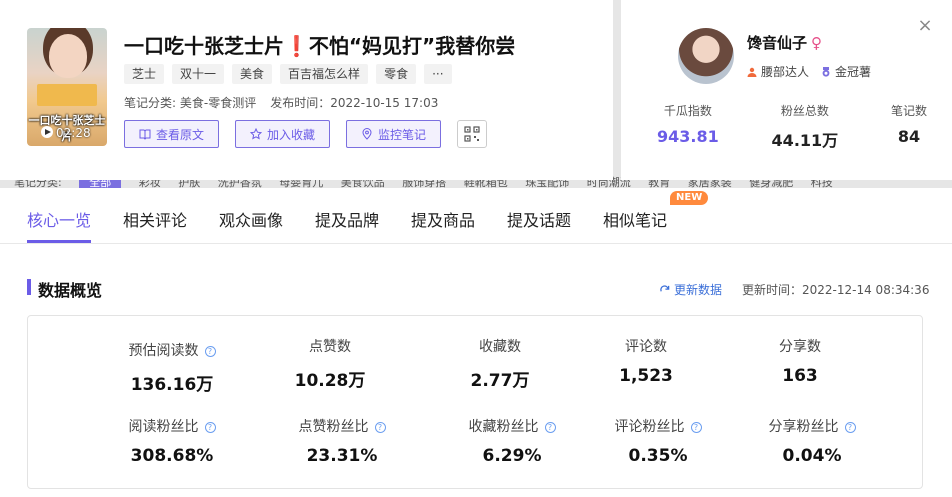  I want to click on talent-badge: 腰部达人, so click(778, 71).